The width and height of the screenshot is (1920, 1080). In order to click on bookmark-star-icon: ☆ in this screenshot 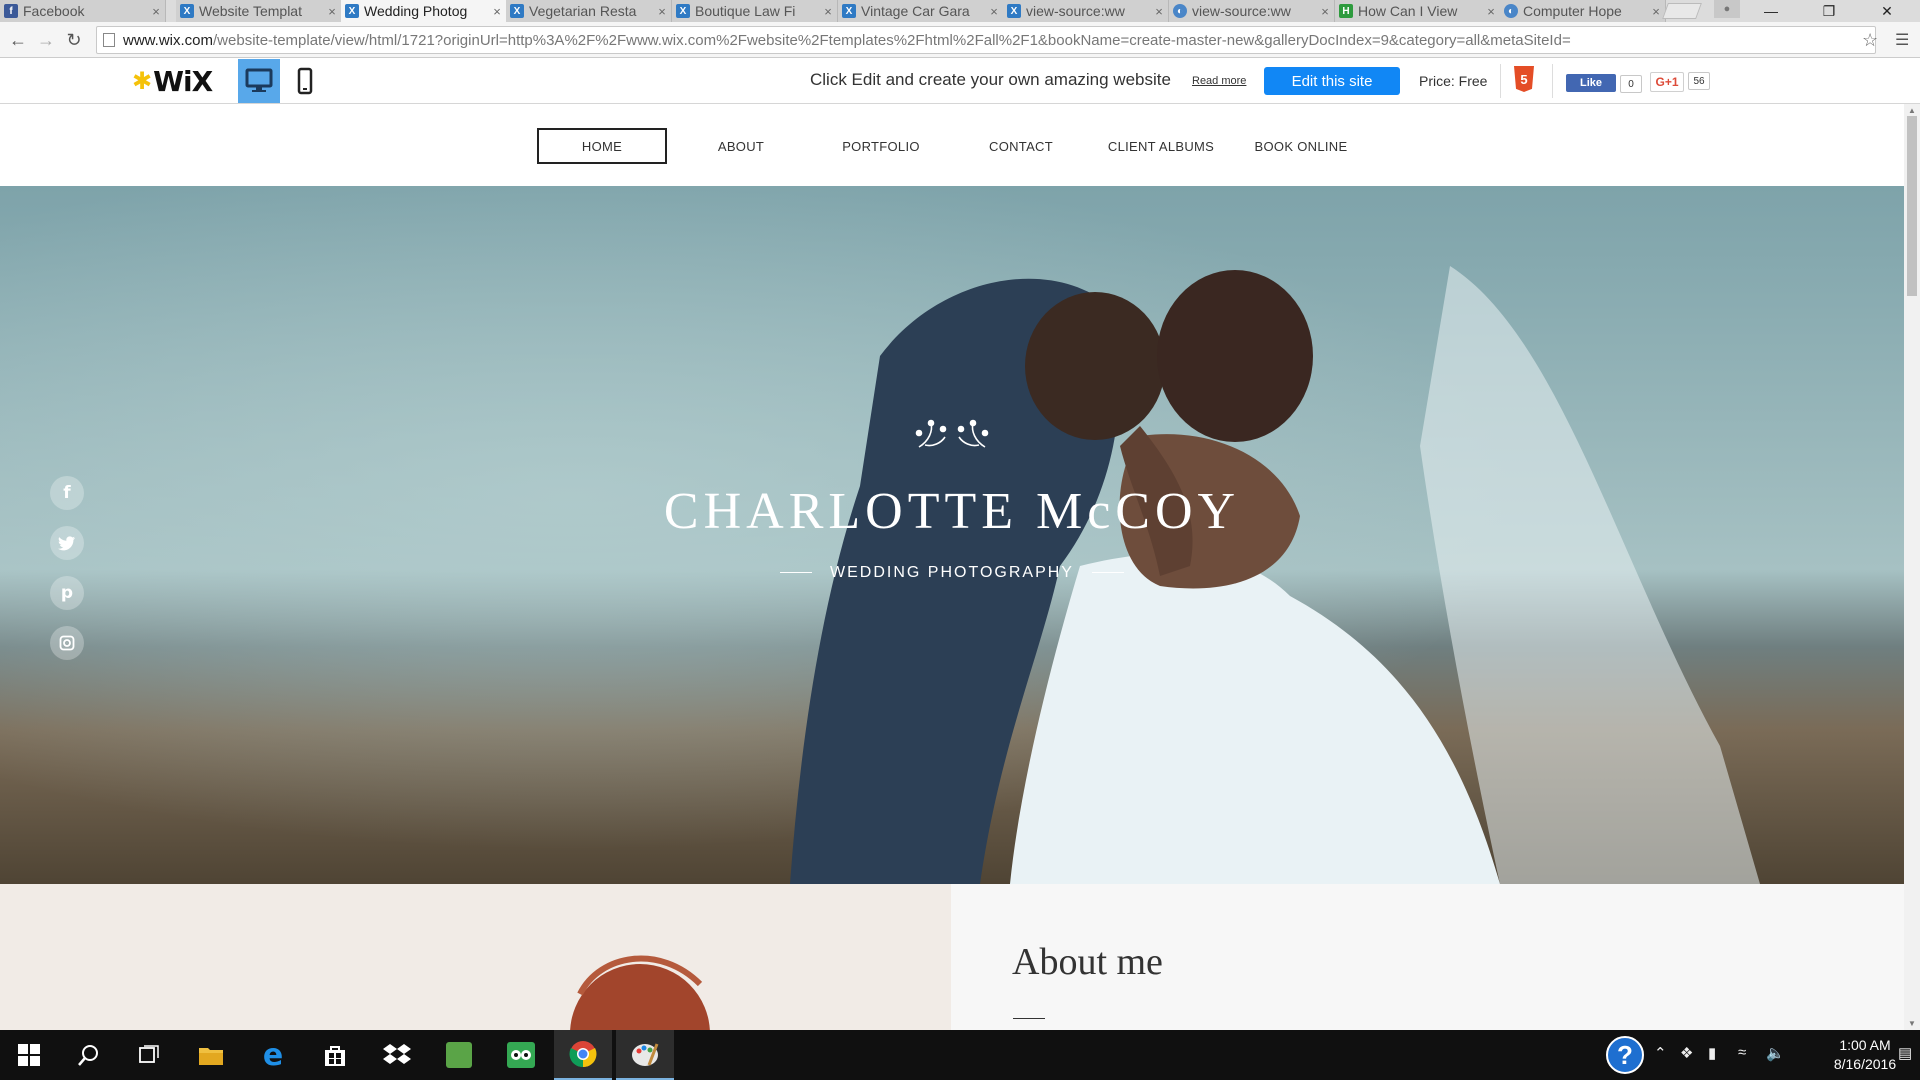, I will do `click(1870, 40)`.